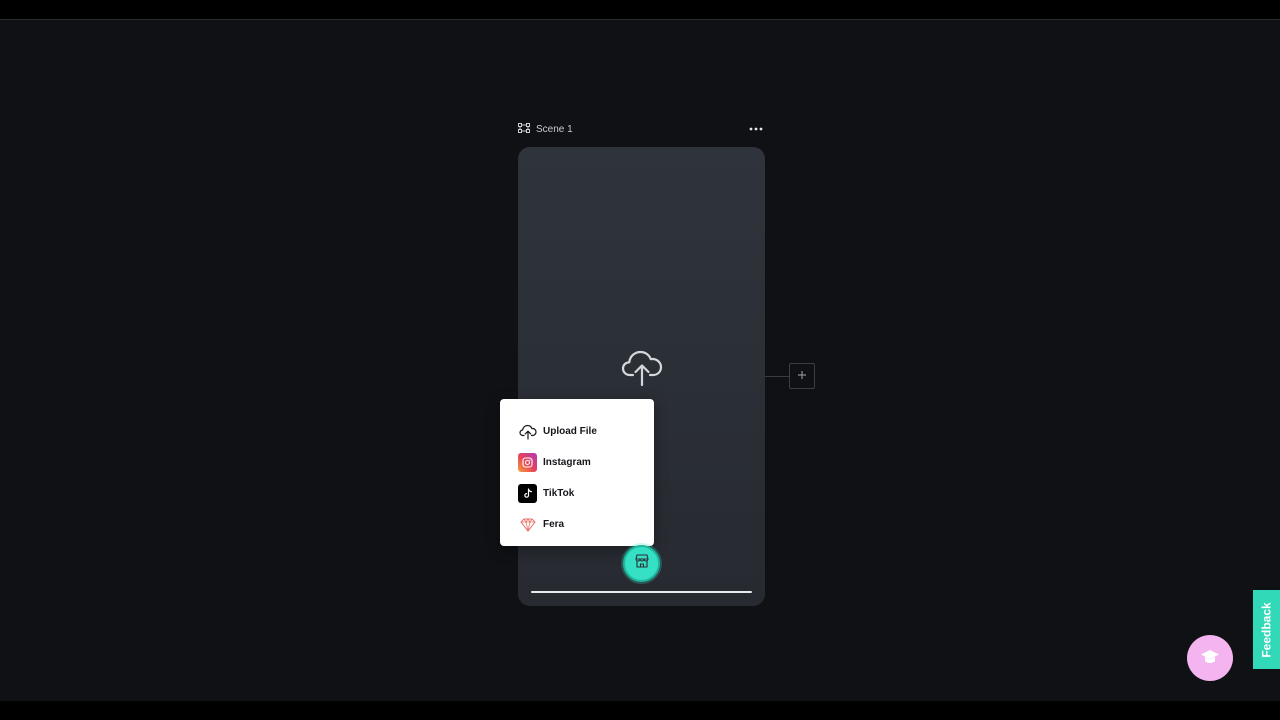 This screenshot has width=1280, height=720. Describe the element at coordinates (559, 493) in the screenshot. I see `menu-item-label: TikTok` at that location.